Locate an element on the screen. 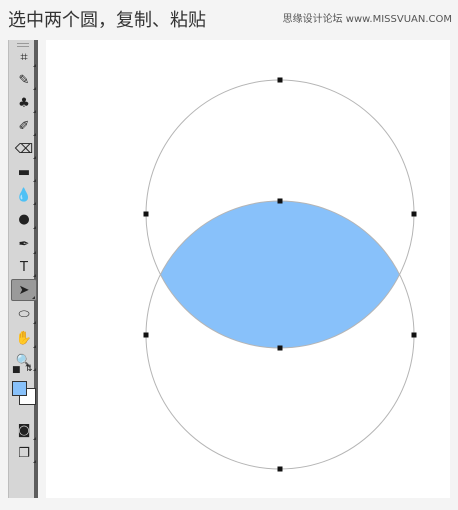 This screenshot has height=510, width=458. tools-panel: ⌗ ✎ ♣ ✐ ⌫ ▬ 💧 ● ✒ T ➤ ⬭ ✋ 🔍 ◙ ❐ ■ ⇅ is located at coordinates (23, 269).